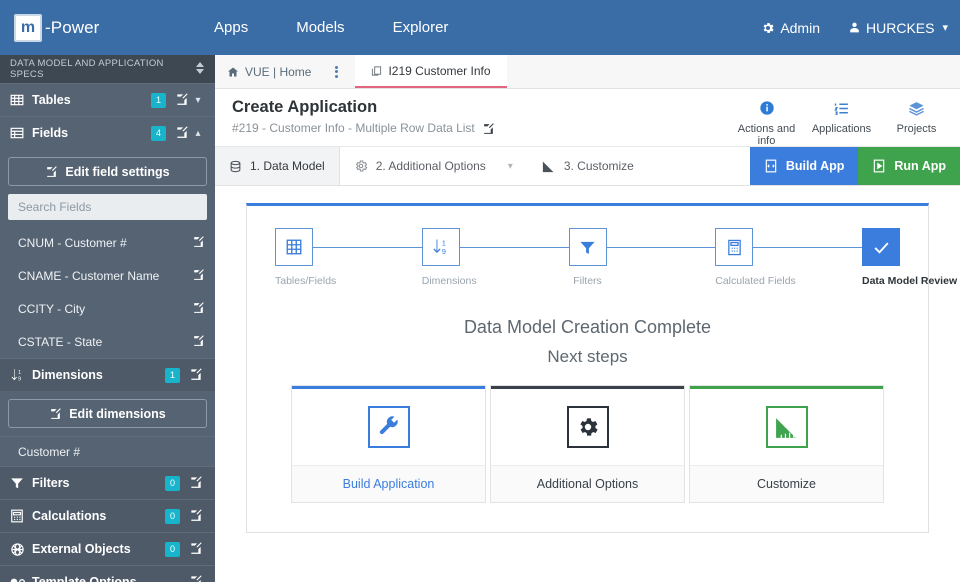 This screenshot has height=582, width=960. What do you see at coordinates (19, 379) in the screenshot?
I see `svg-text: 9` at bounding box center [19, 379].